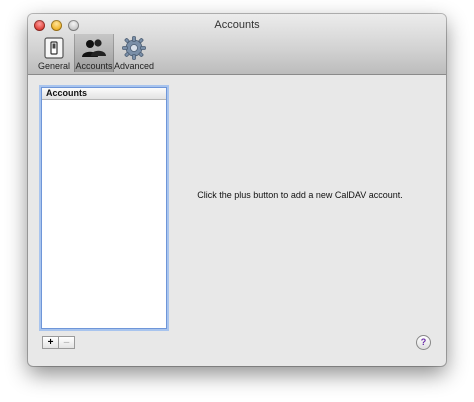 The height and width of the screenshot is (402, 474). Describe the element at coordinates (94, 48) in the screenshot. I see `people-icon` at that location.